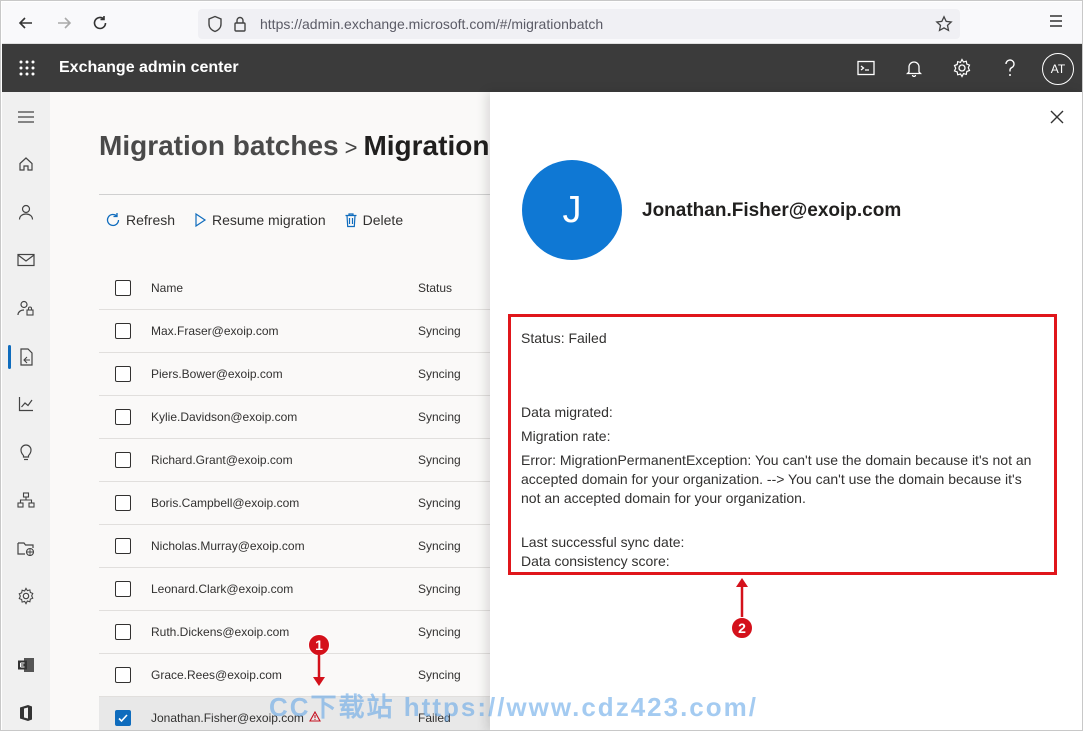 The height and width of the screenshot is (731, 1083). What do you see at coordinates (100, 23) in the screenshot?
I see `reload-icon` at bounding box center [100, 23].